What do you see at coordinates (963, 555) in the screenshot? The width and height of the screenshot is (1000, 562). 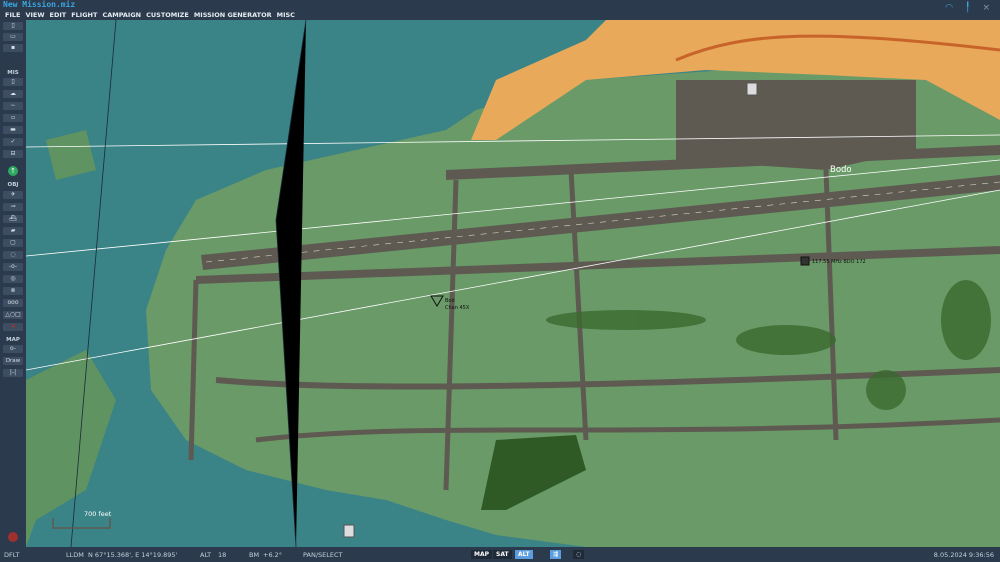 I see `datetime: 8.05.2024 9:36:56` at bounding box center [963, 555].